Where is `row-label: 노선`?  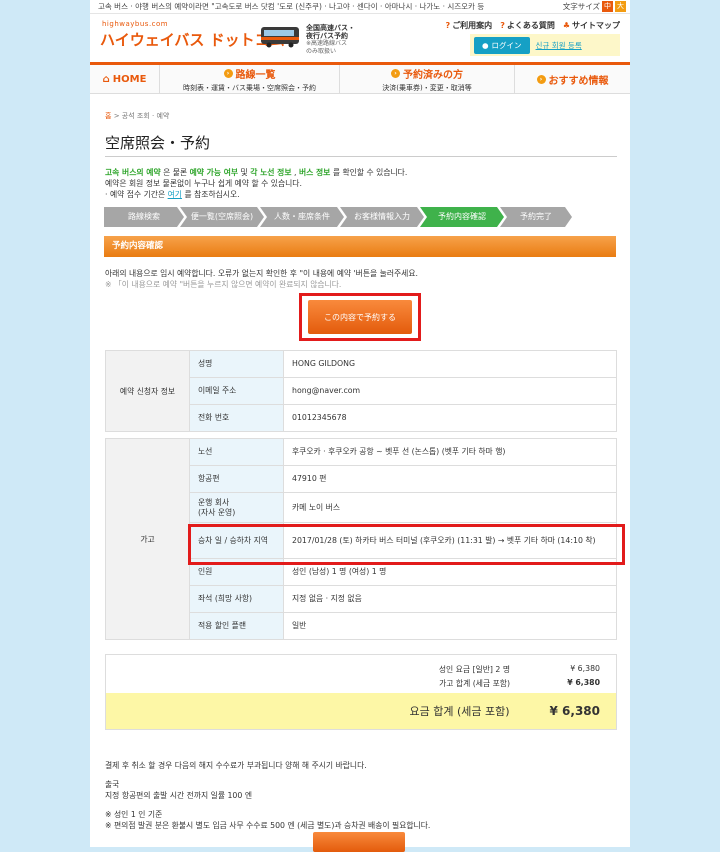
row-label: 노선 is located at coordinates (236, 452).